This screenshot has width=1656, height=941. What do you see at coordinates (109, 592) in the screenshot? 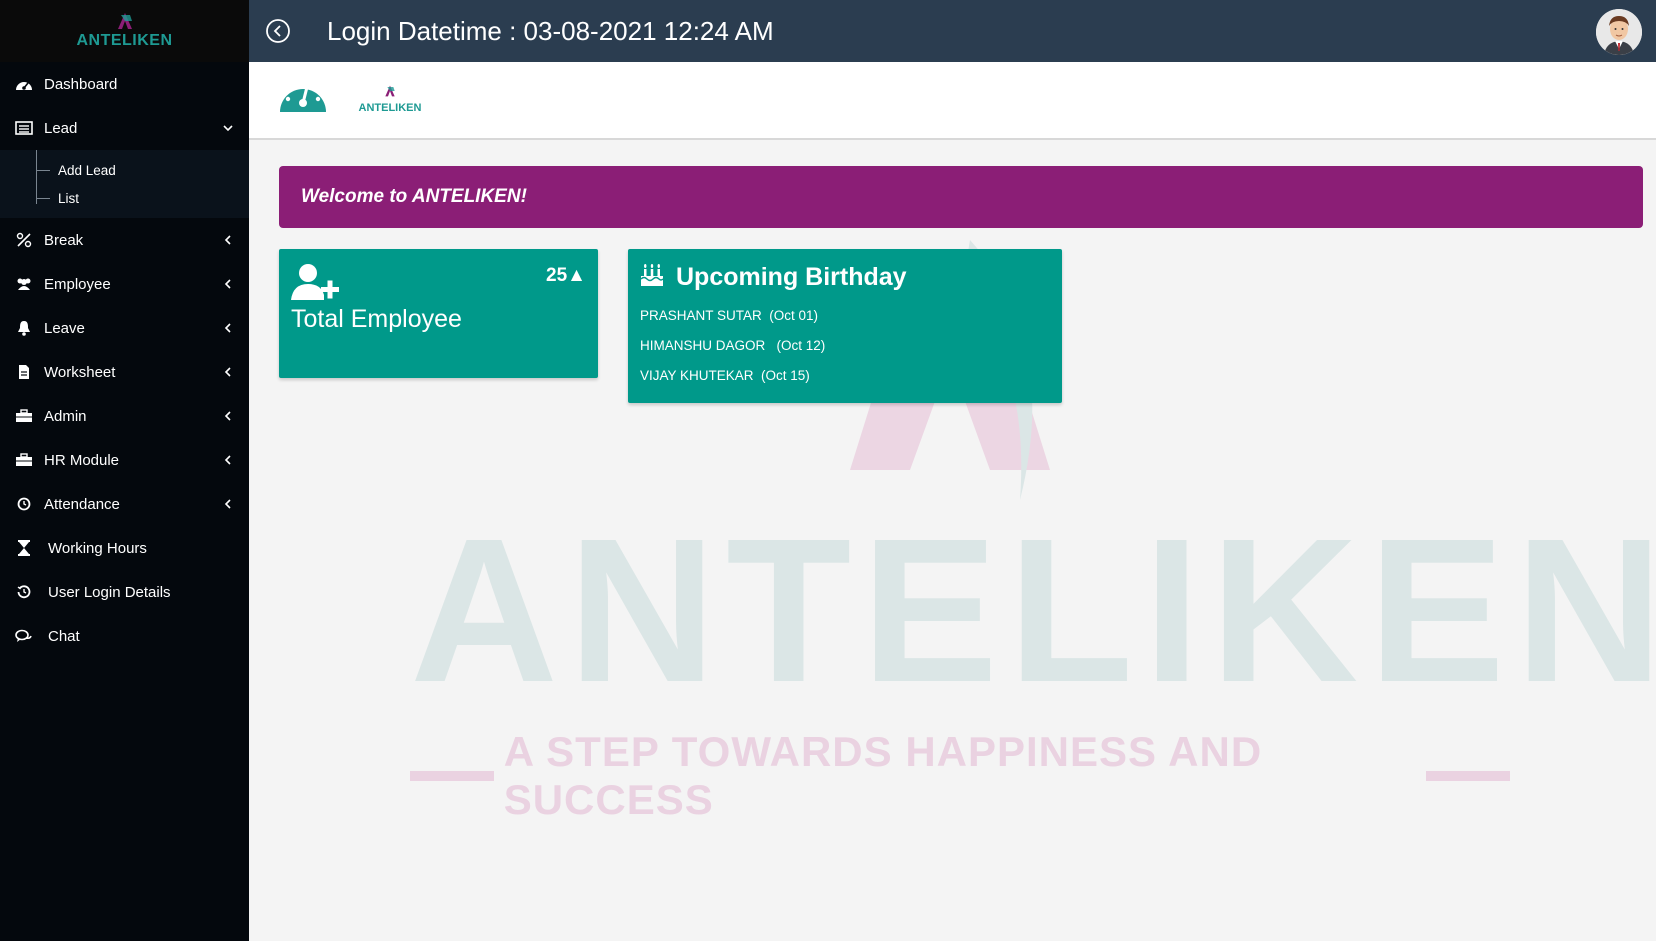
I see `sidebar-item-label: User Login Details` at bounding box center [109, 592].